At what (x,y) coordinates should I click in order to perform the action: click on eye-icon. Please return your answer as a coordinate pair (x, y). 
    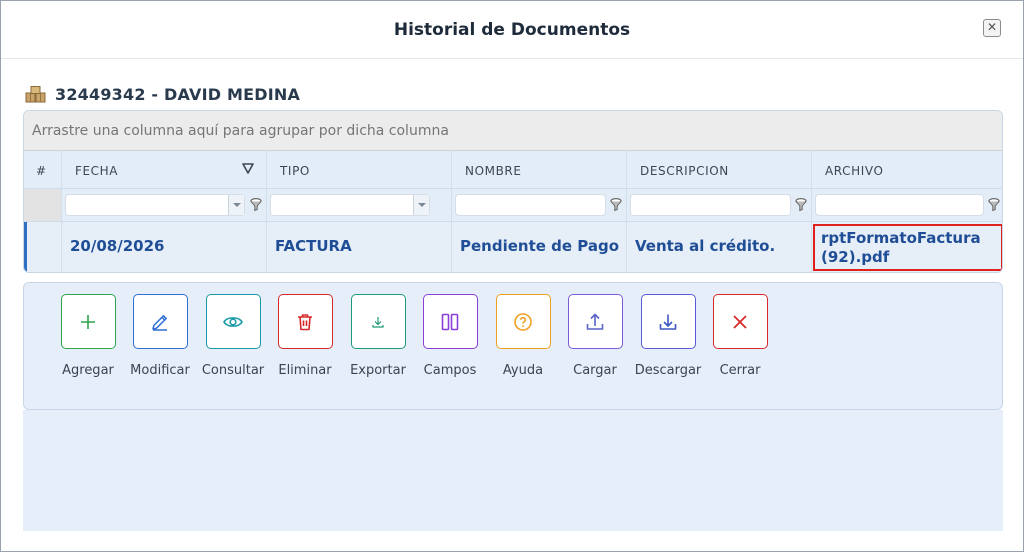
    Looking at the image, I should click on (233, 321).